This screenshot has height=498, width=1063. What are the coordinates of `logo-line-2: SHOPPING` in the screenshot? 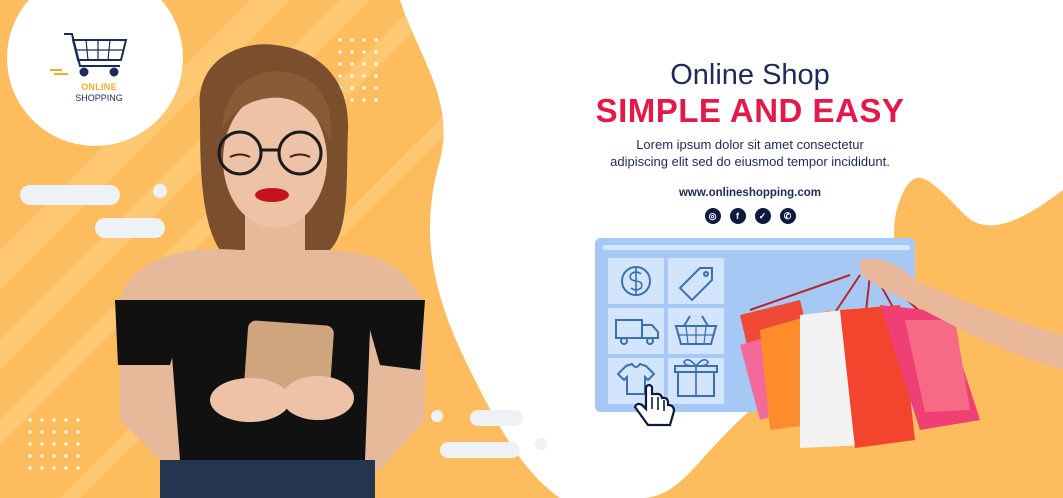 It's located at (99, 98).